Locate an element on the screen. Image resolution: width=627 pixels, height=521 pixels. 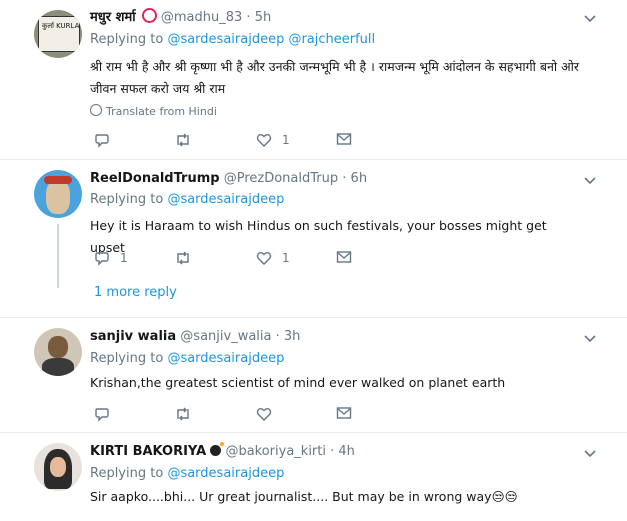
reply-count: 1 is located at coordinates (124, 258).